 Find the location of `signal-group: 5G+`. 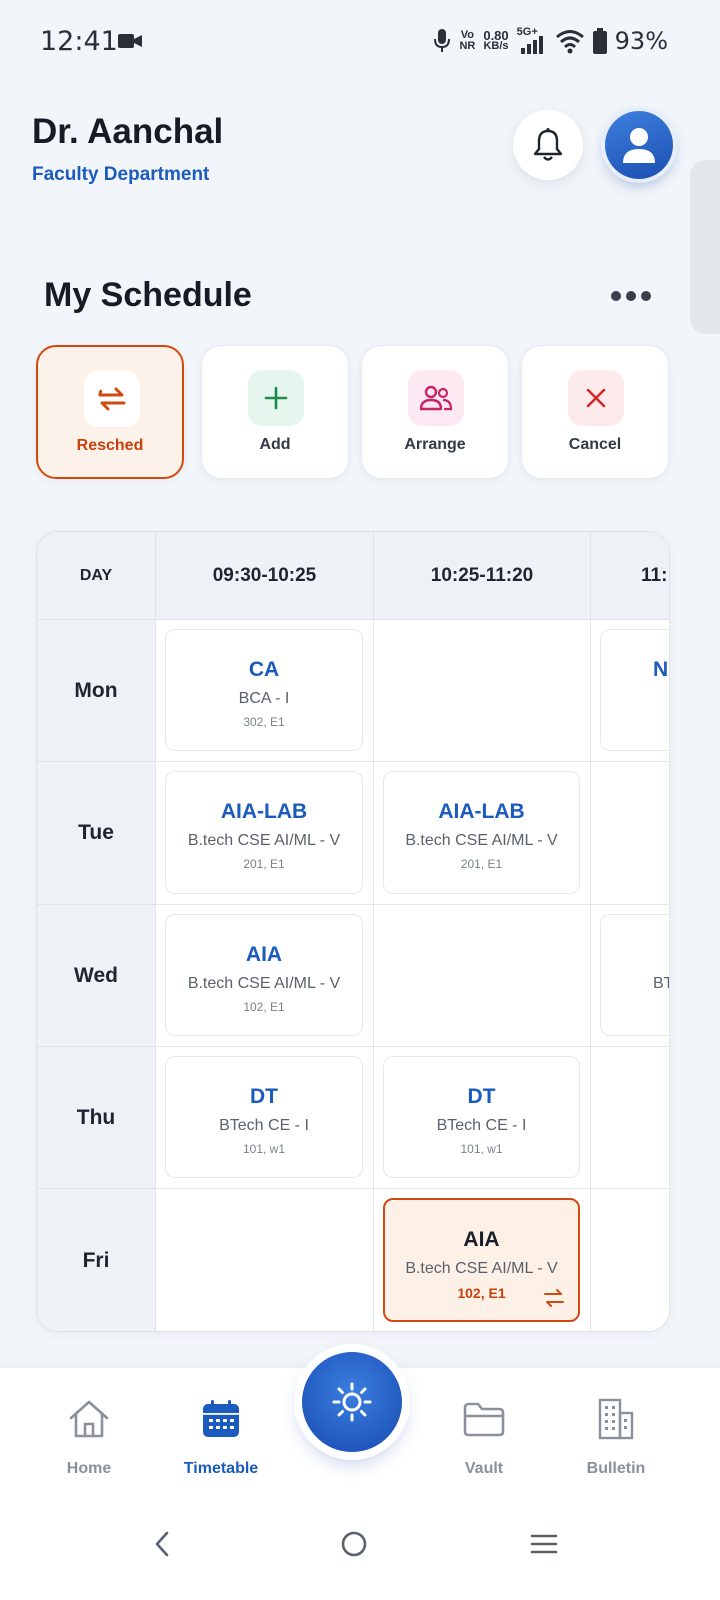

signal-group: 5G+ is located at coordinates (532, 41).